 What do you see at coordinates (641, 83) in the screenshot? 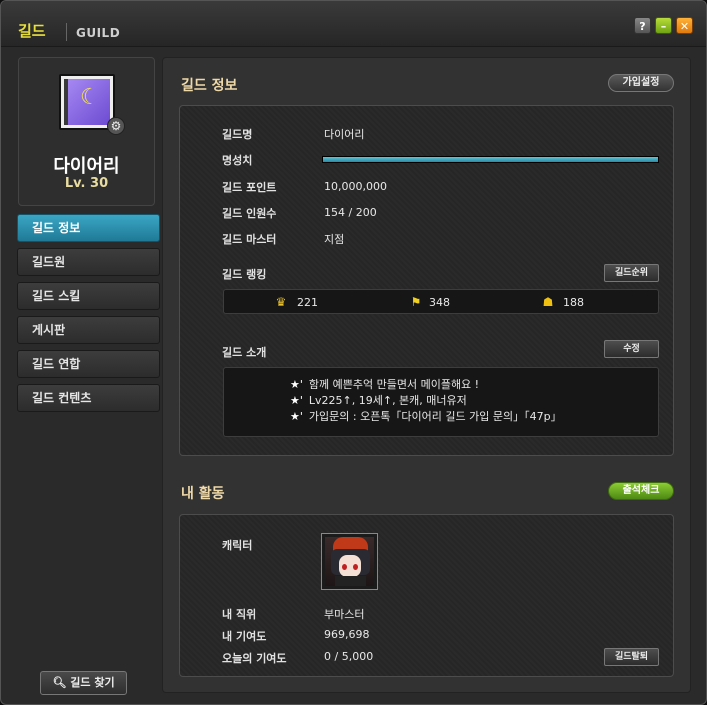
I see `join-settings-button: 가입설정` at bounding box center [641, 83].